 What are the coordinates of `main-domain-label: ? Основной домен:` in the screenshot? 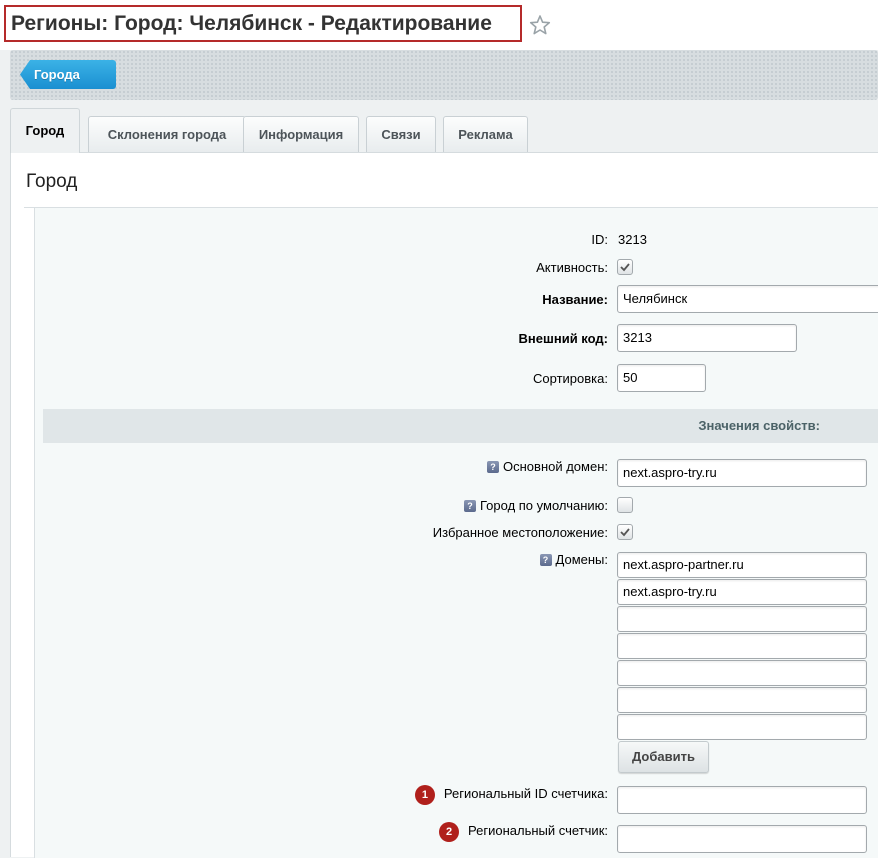 It's located at (547, 466).